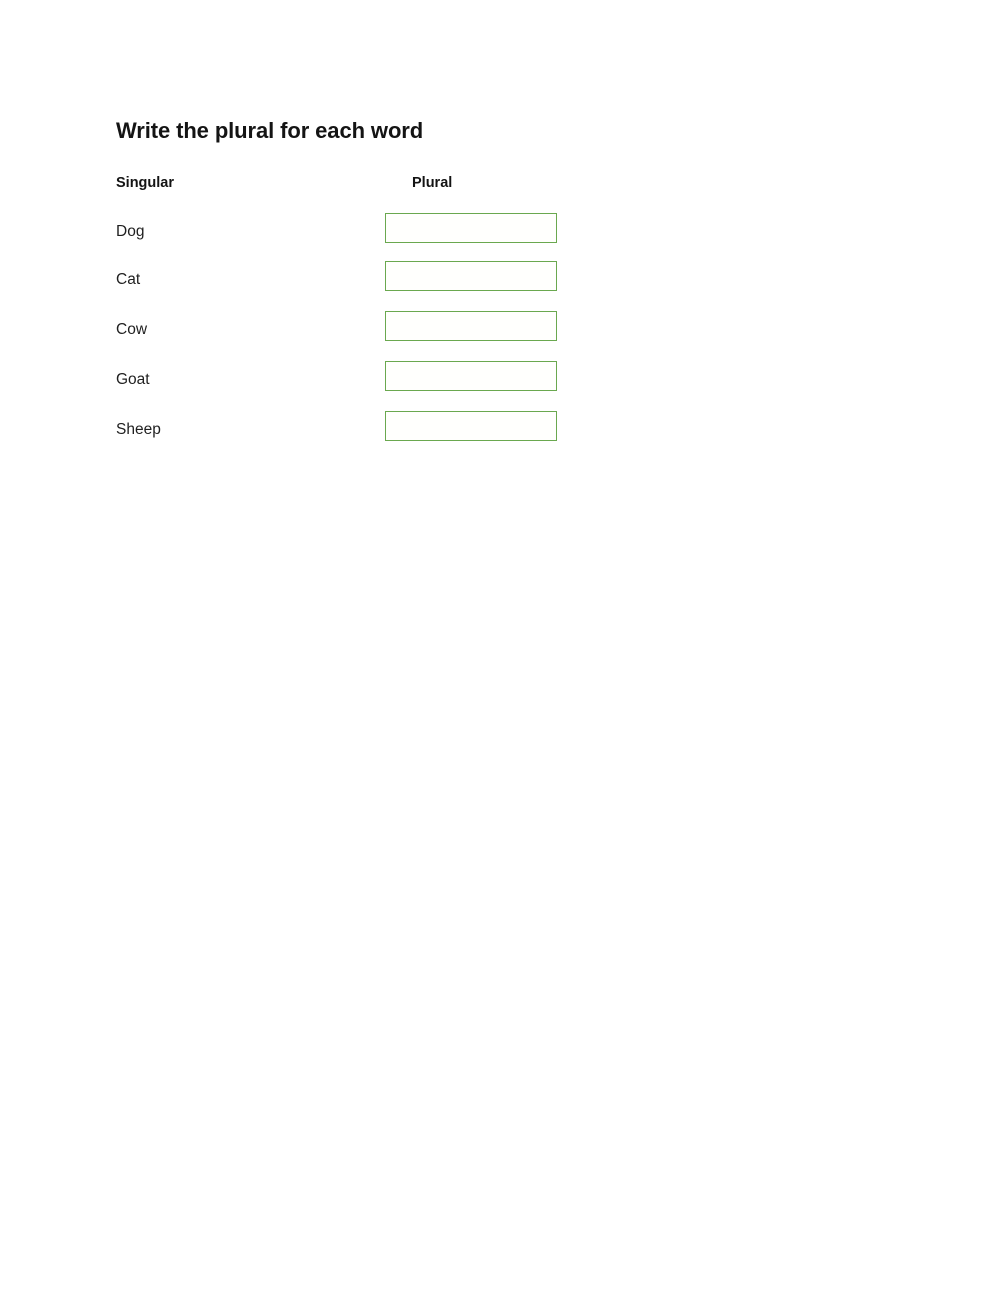  Describe the element at coordinates (346, 331) in the screenshot. I see `table-row: Cow` at that location.